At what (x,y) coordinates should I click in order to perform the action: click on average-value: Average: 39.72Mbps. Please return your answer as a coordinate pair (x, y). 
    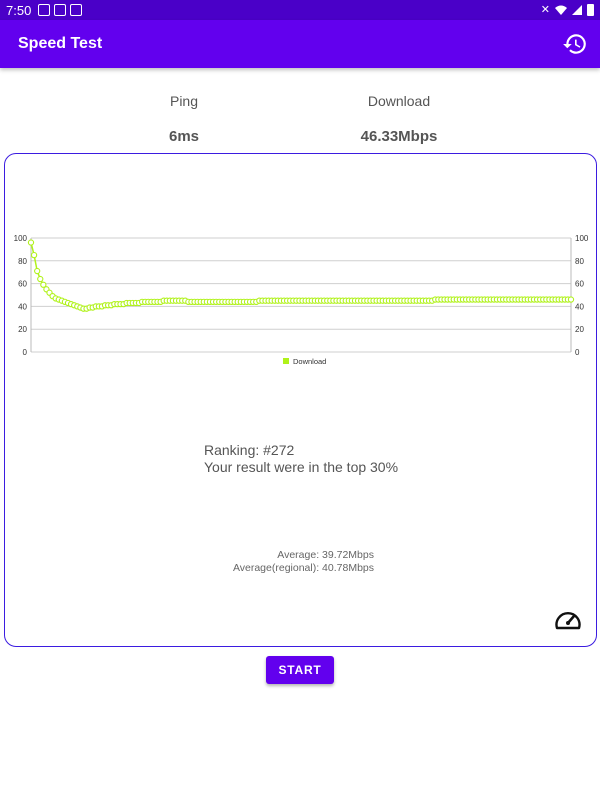
    Looking at the image, I should click on (325, 555).